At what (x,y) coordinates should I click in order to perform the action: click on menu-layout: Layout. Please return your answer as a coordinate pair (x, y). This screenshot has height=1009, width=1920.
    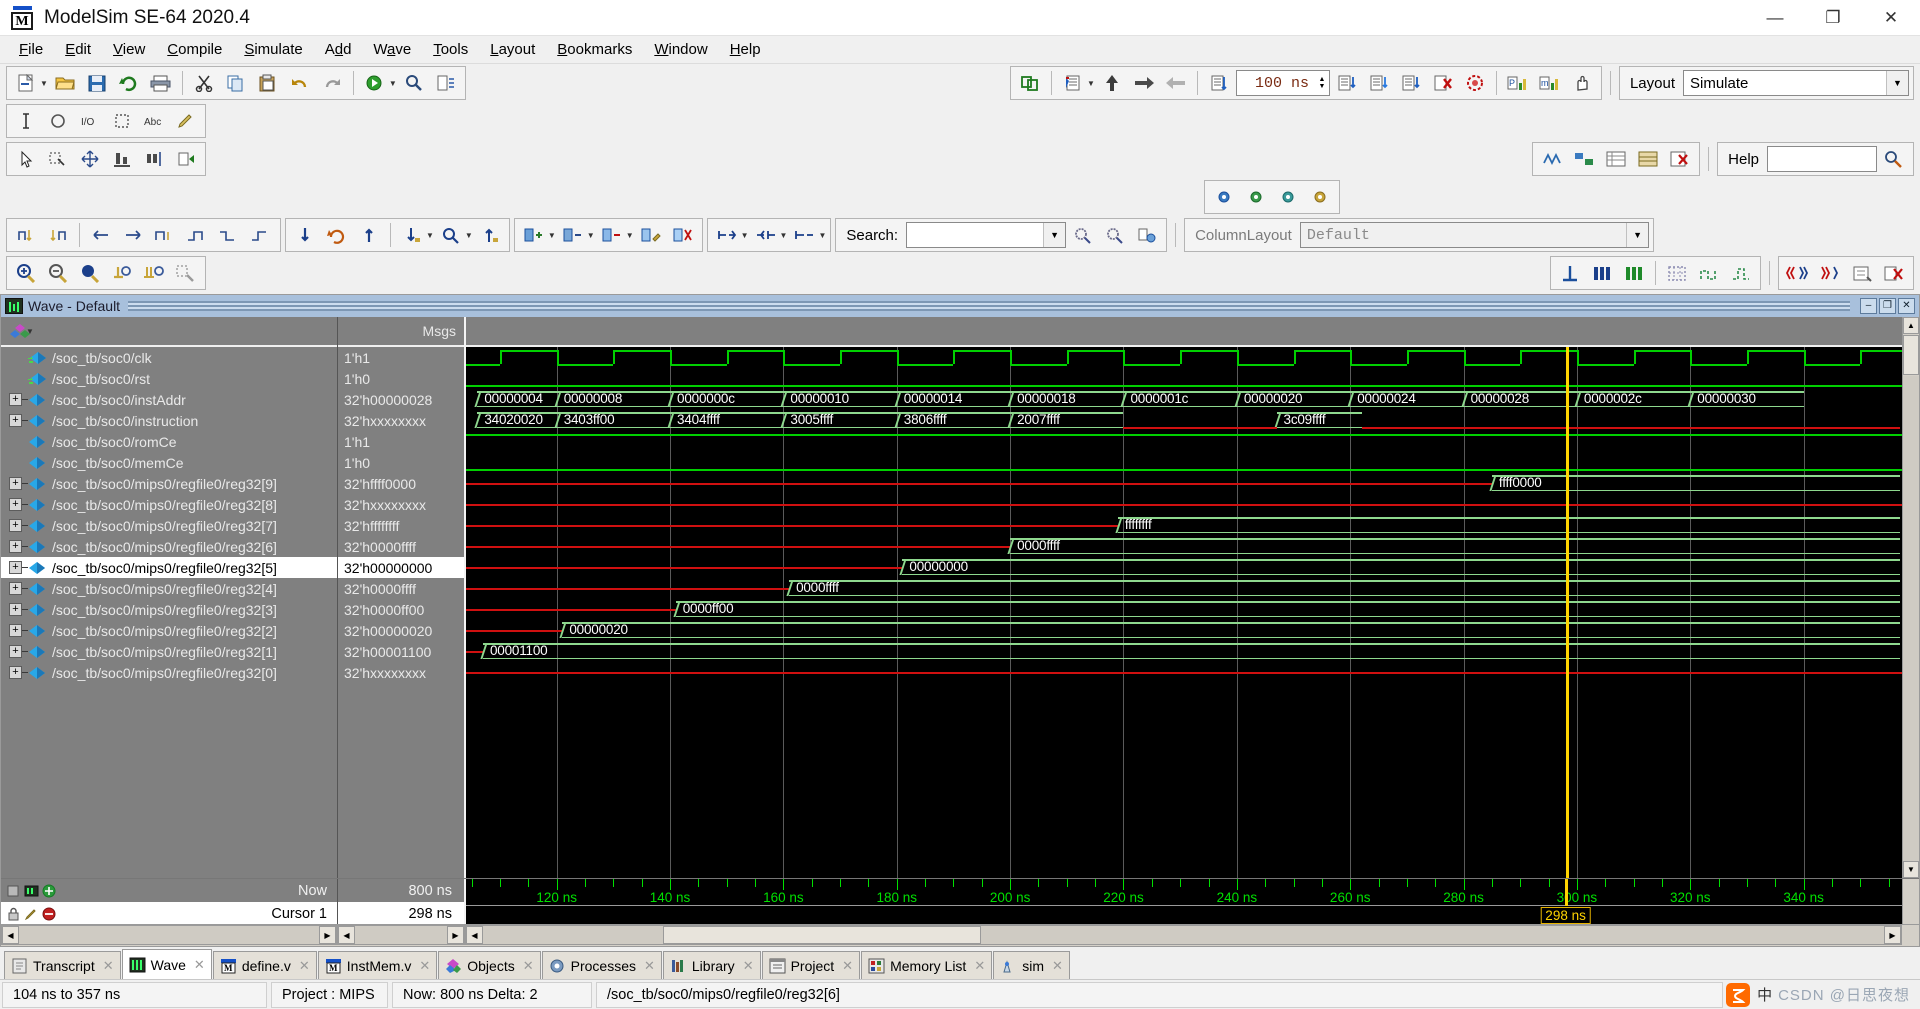
    Looking at the image, I should click on (512, 49).